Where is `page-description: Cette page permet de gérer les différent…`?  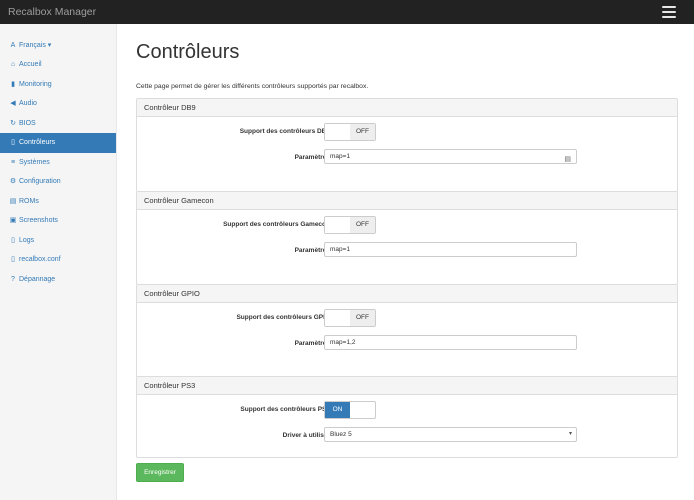
page-description: Cette page permet de gérer les différent… is located at coordinates (252, 86).